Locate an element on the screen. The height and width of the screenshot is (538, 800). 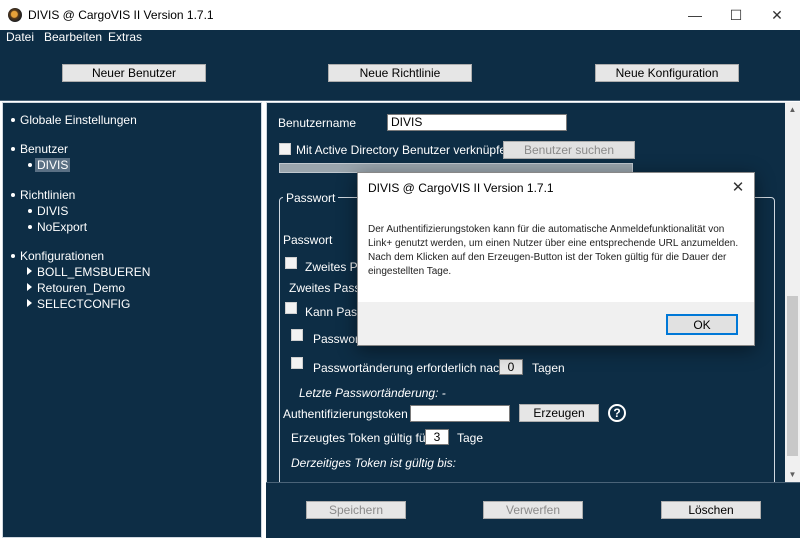
discard-button: Verwerfen is located at coordinates (533, 510).